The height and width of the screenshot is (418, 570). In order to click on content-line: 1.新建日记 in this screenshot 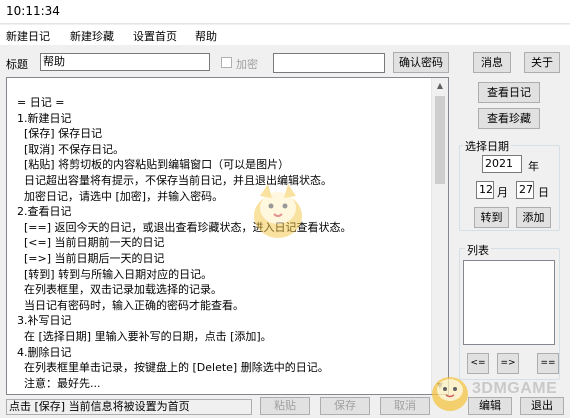, I will do `click(44, 118)`.